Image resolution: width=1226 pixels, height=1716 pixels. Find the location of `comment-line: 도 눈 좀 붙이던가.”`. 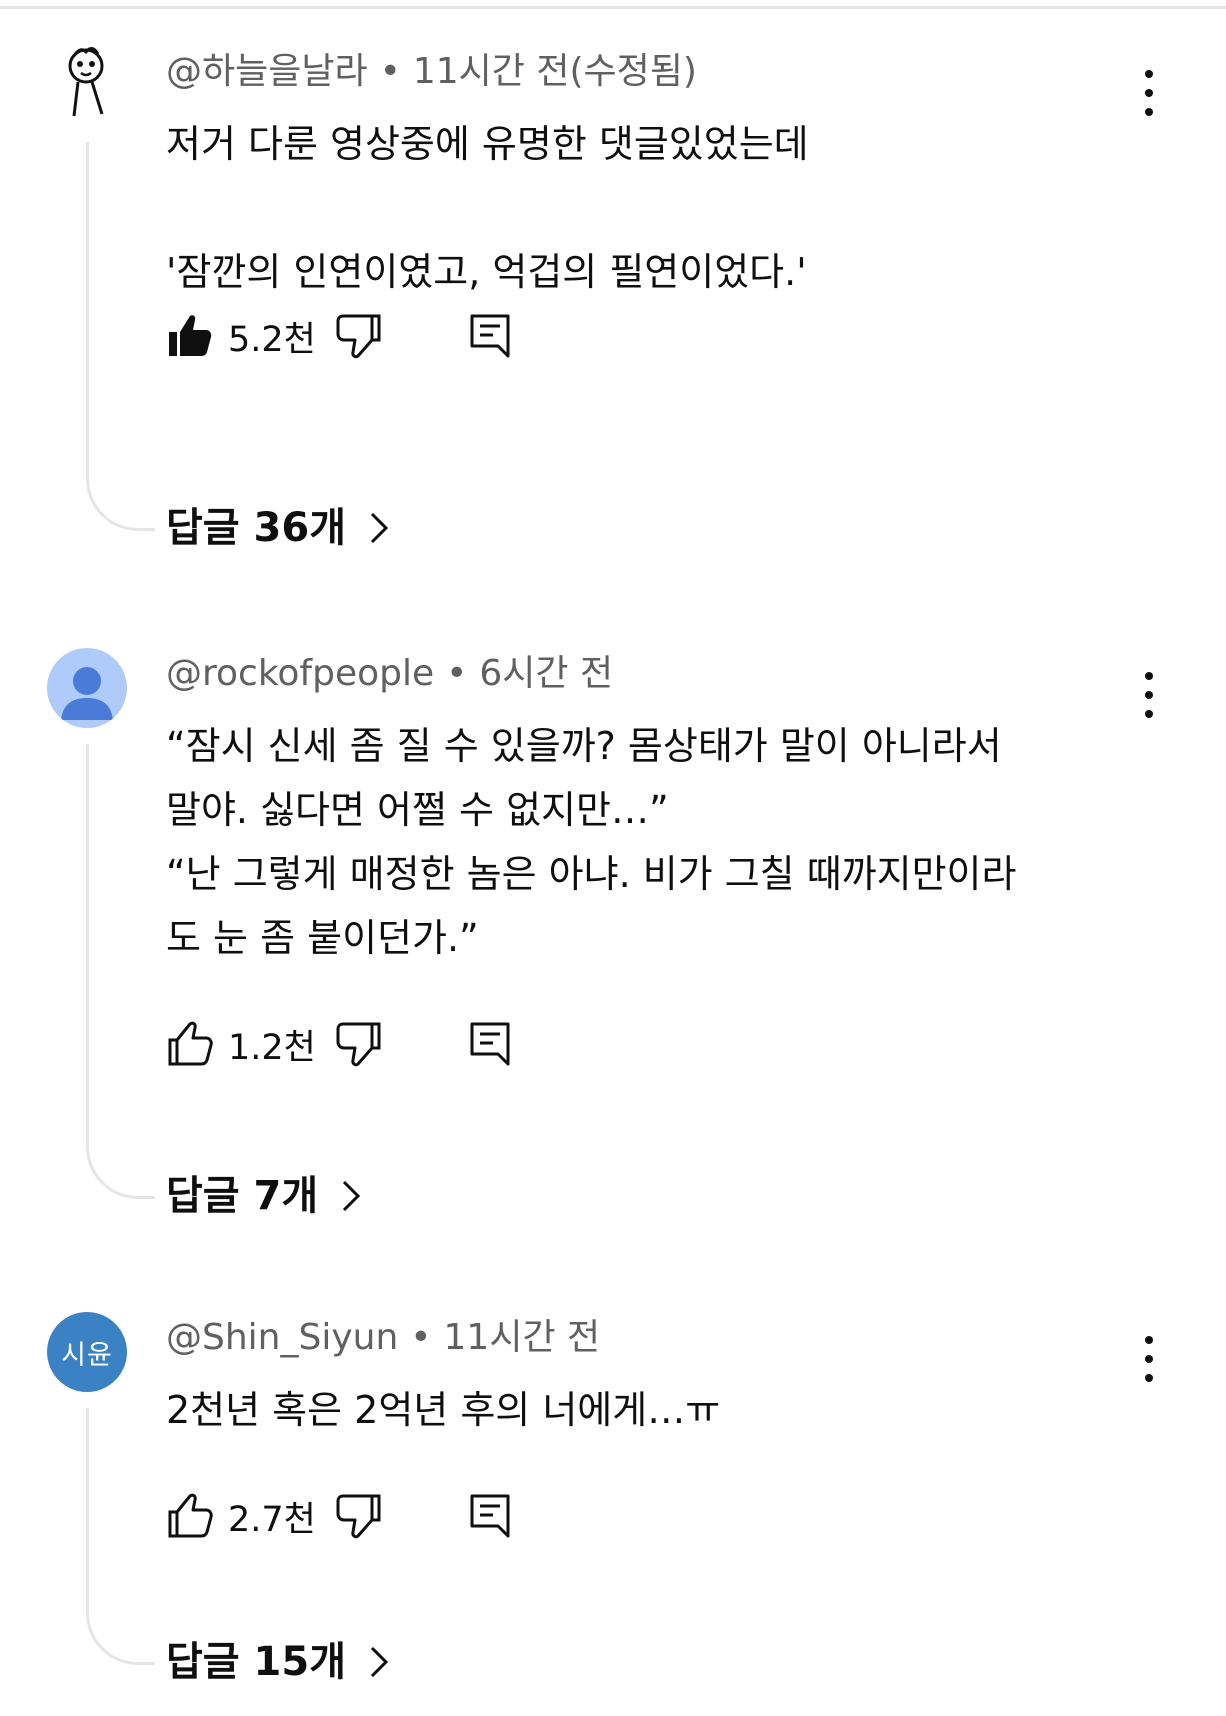

comment-line: 도 눈 좀 붙이던가.” is located at coordinates (322, 938).